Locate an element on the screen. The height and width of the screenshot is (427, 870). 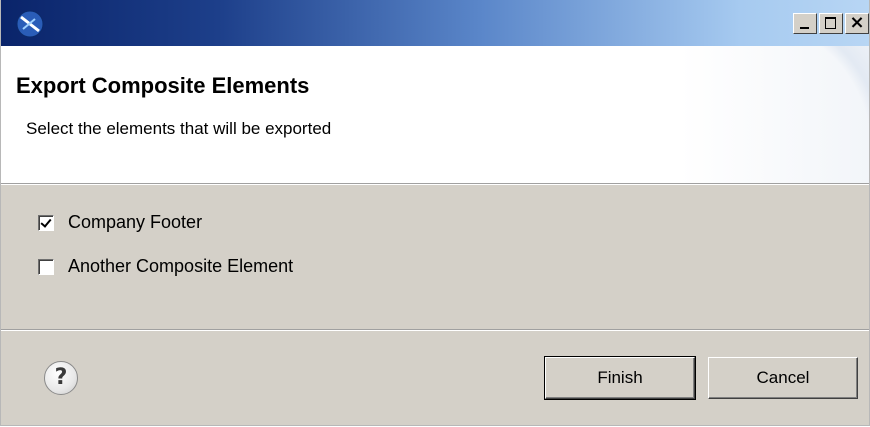
element-checkbox-another-composite: Another Composite Element is located at coordinates (165, 266).